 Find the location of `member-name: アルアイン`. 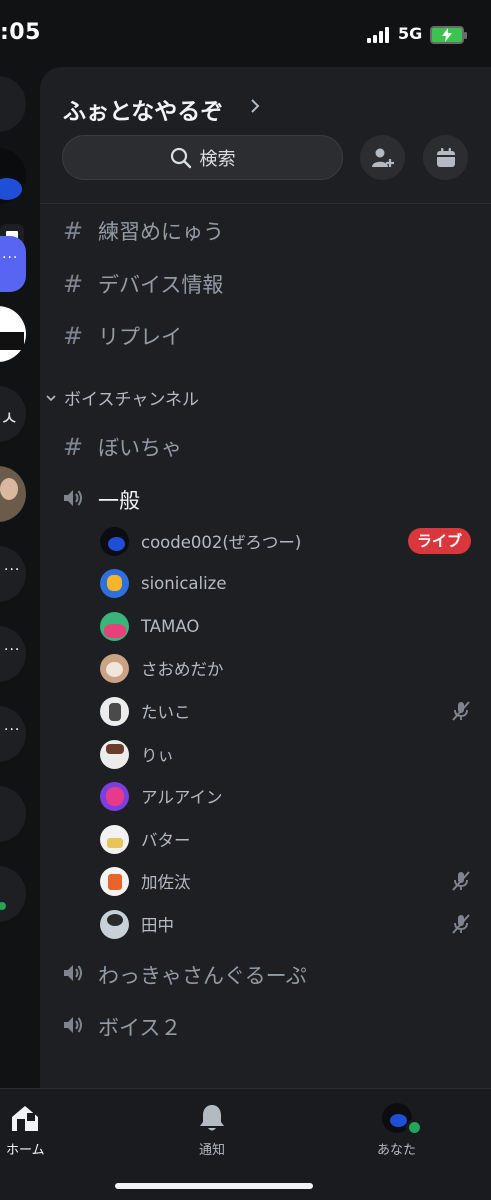

member-name: アルアイン is located at coordinates (182, 797).